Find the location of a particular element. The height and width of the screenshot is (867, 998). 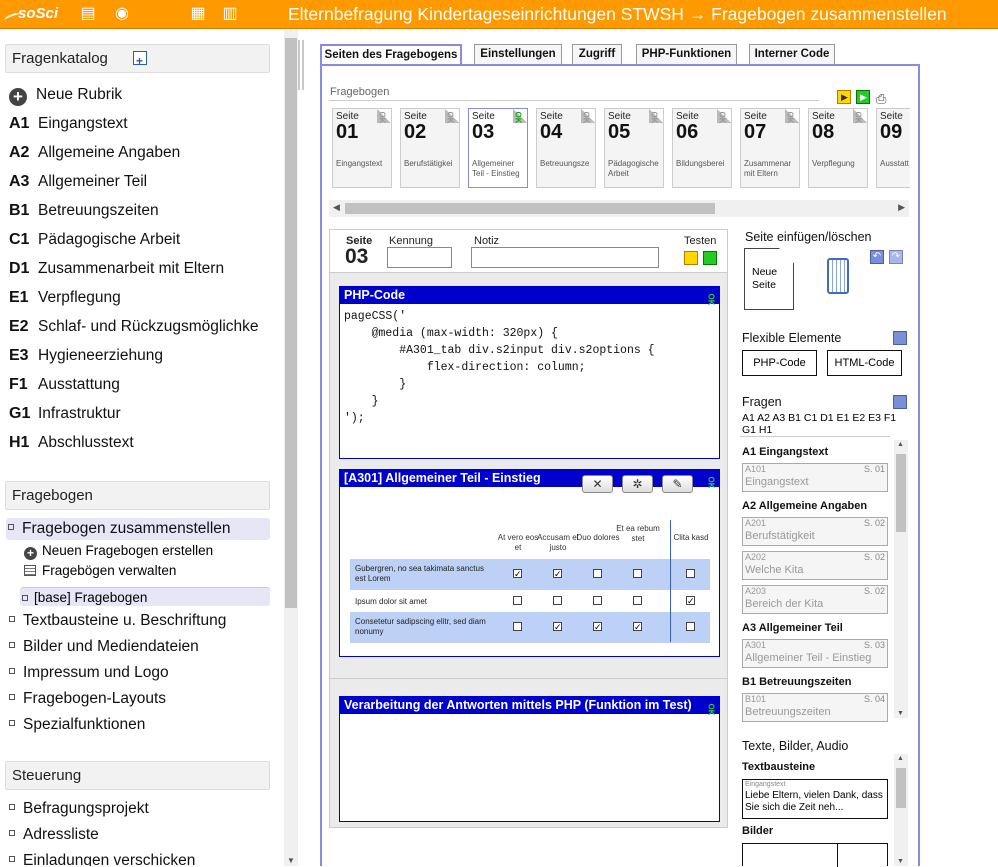

page-card: Seite 02 OK Berufstätigkei is located at coordinates (430, 148).